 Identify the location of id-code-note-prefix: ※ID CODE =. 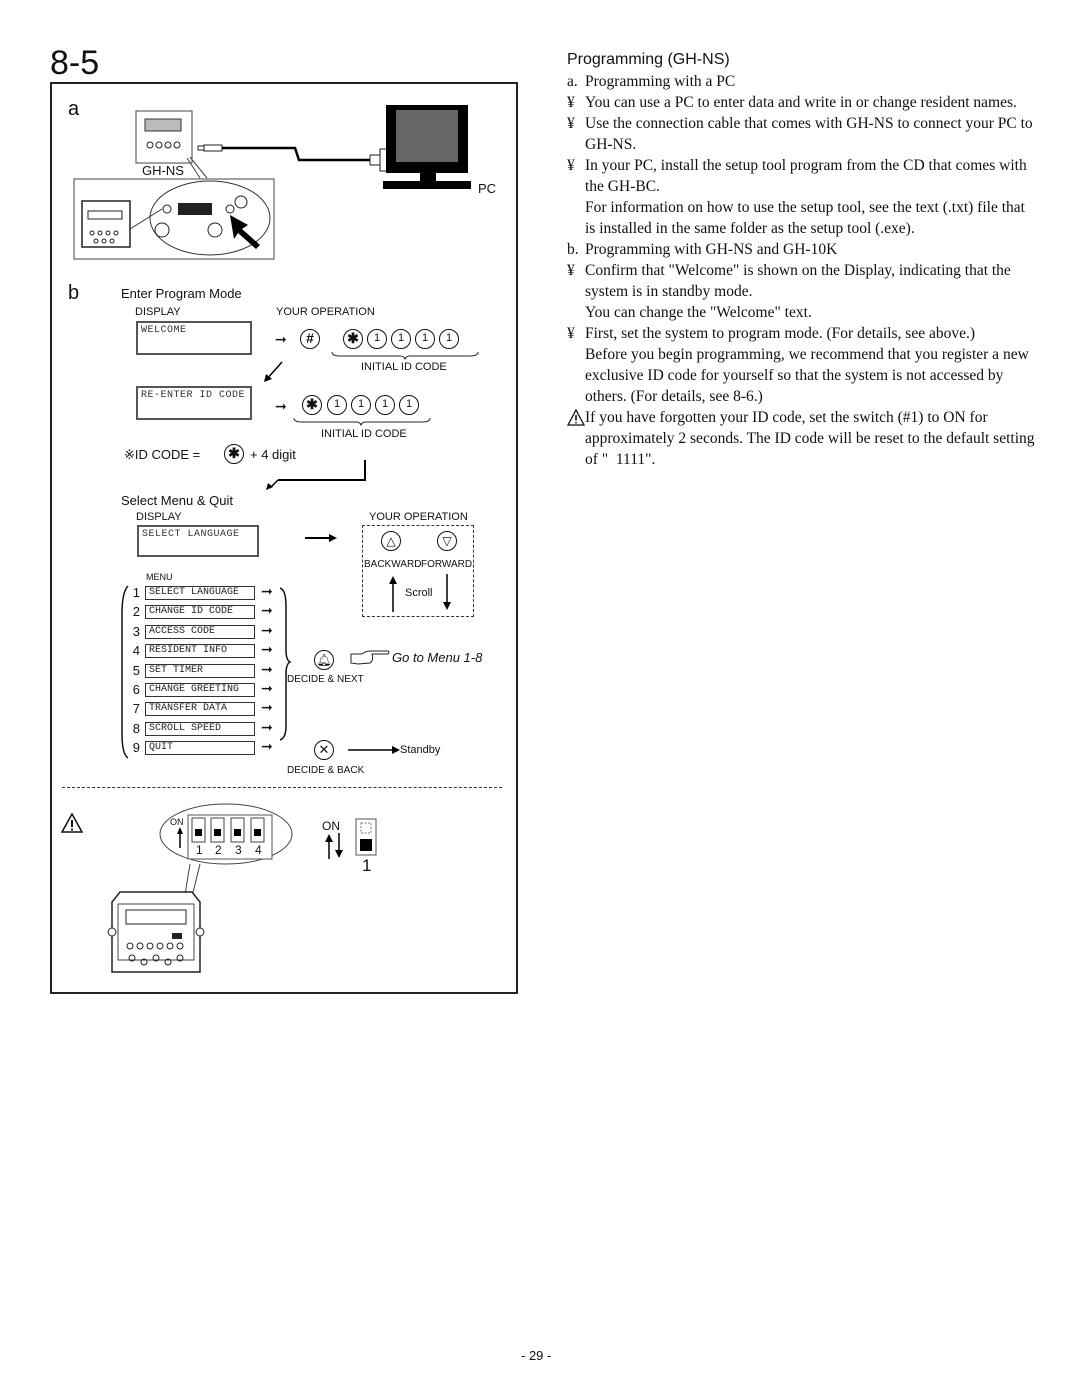
(162, 454).